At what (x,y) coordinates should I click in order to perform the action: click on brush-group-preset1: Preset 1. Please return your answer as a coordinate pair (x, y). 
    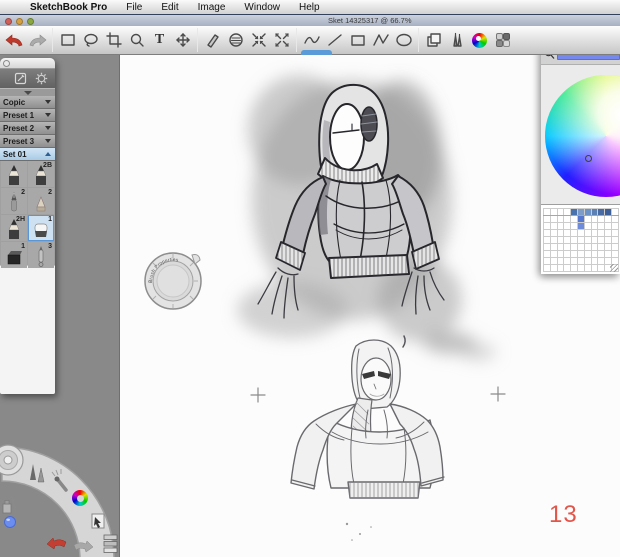
    Looking at the image, I should click on (27, 115).